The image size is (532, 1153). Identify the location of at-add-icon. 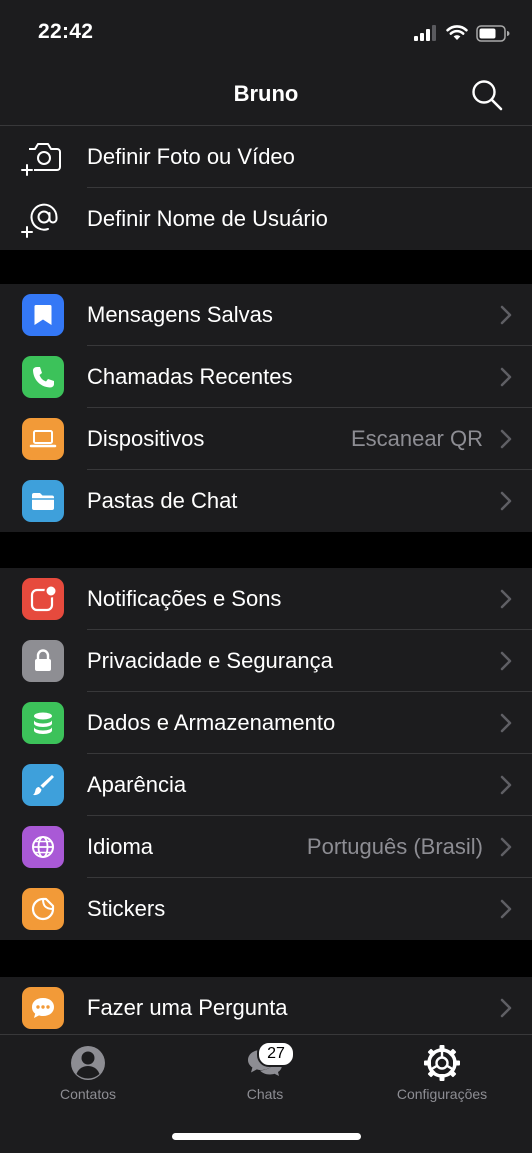
(39, 220).